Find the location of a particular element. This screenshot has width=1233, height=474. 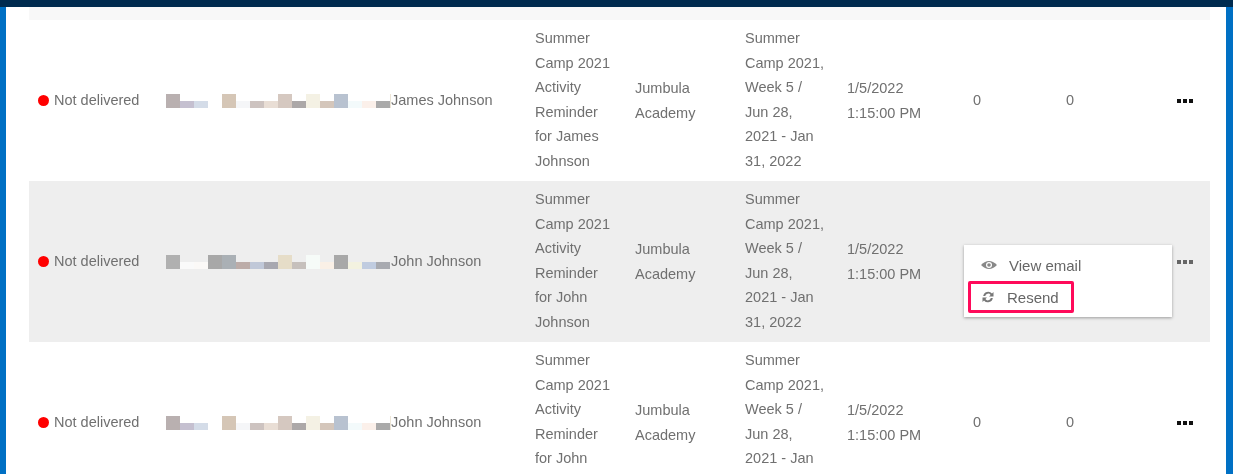

session-name: Summer Camp 2021, Week 5 / Jun 28, 2021 - Jan is located at coordinates (785, 409).